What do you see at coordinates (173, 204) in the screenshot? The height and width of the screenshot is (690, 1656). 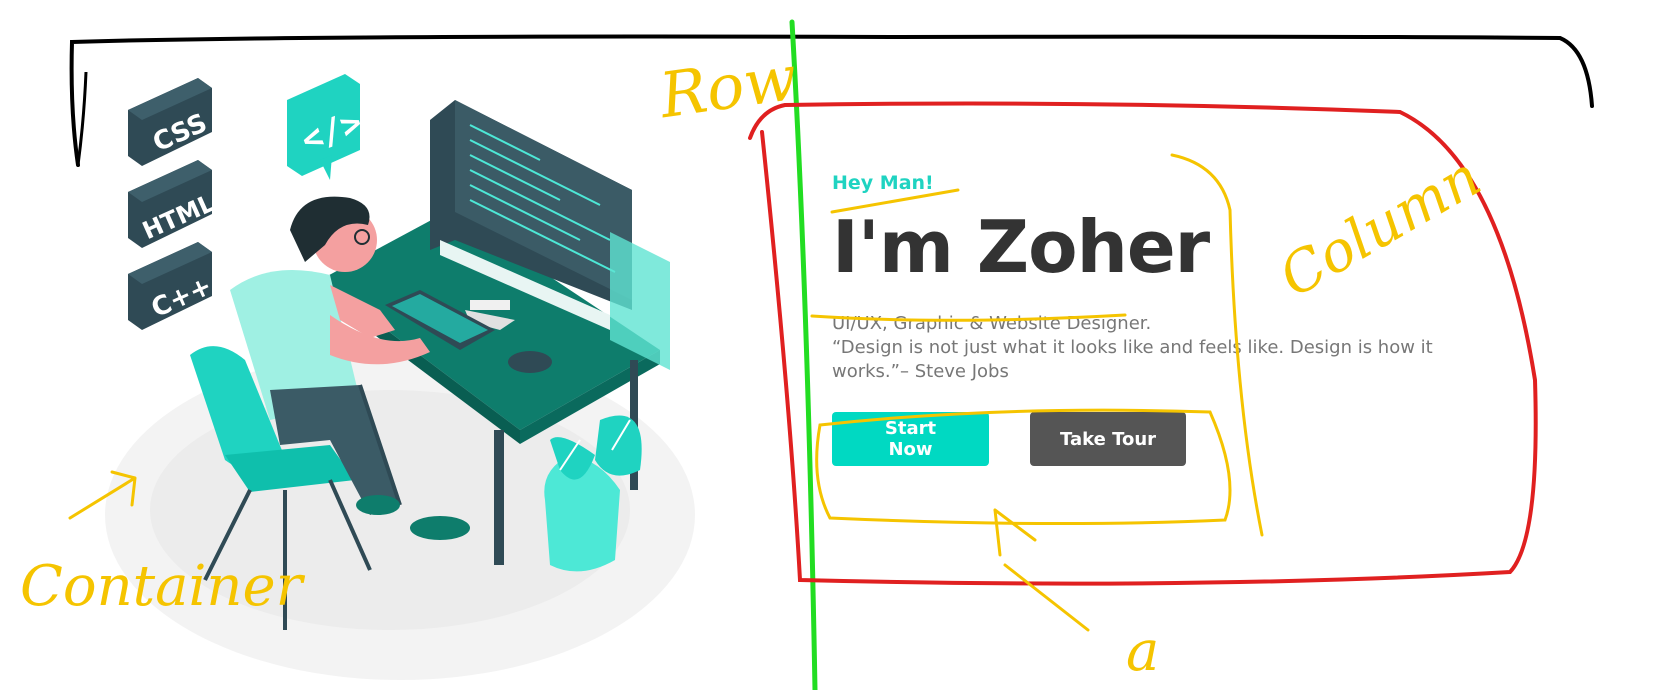 I see `html-badge: HTML` at bounding box center [173, 204].